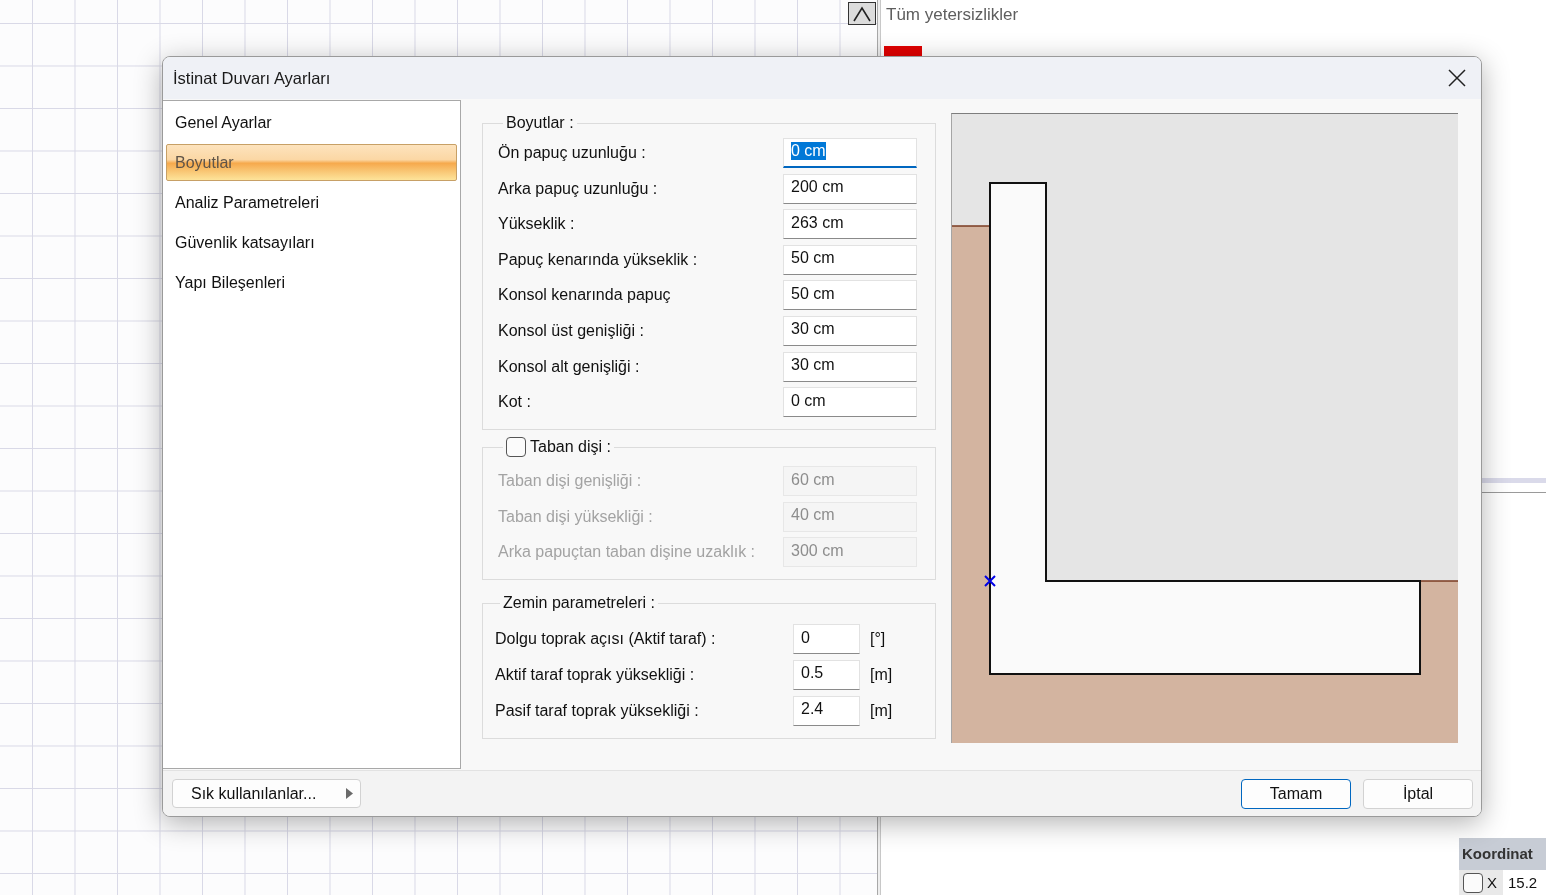 This screenshot has height=895, width=1546. What do you see at coordinates (540, 123) in the screenshot?
I see `group-title: Boyutlar :` at bounding box center [540, 123].